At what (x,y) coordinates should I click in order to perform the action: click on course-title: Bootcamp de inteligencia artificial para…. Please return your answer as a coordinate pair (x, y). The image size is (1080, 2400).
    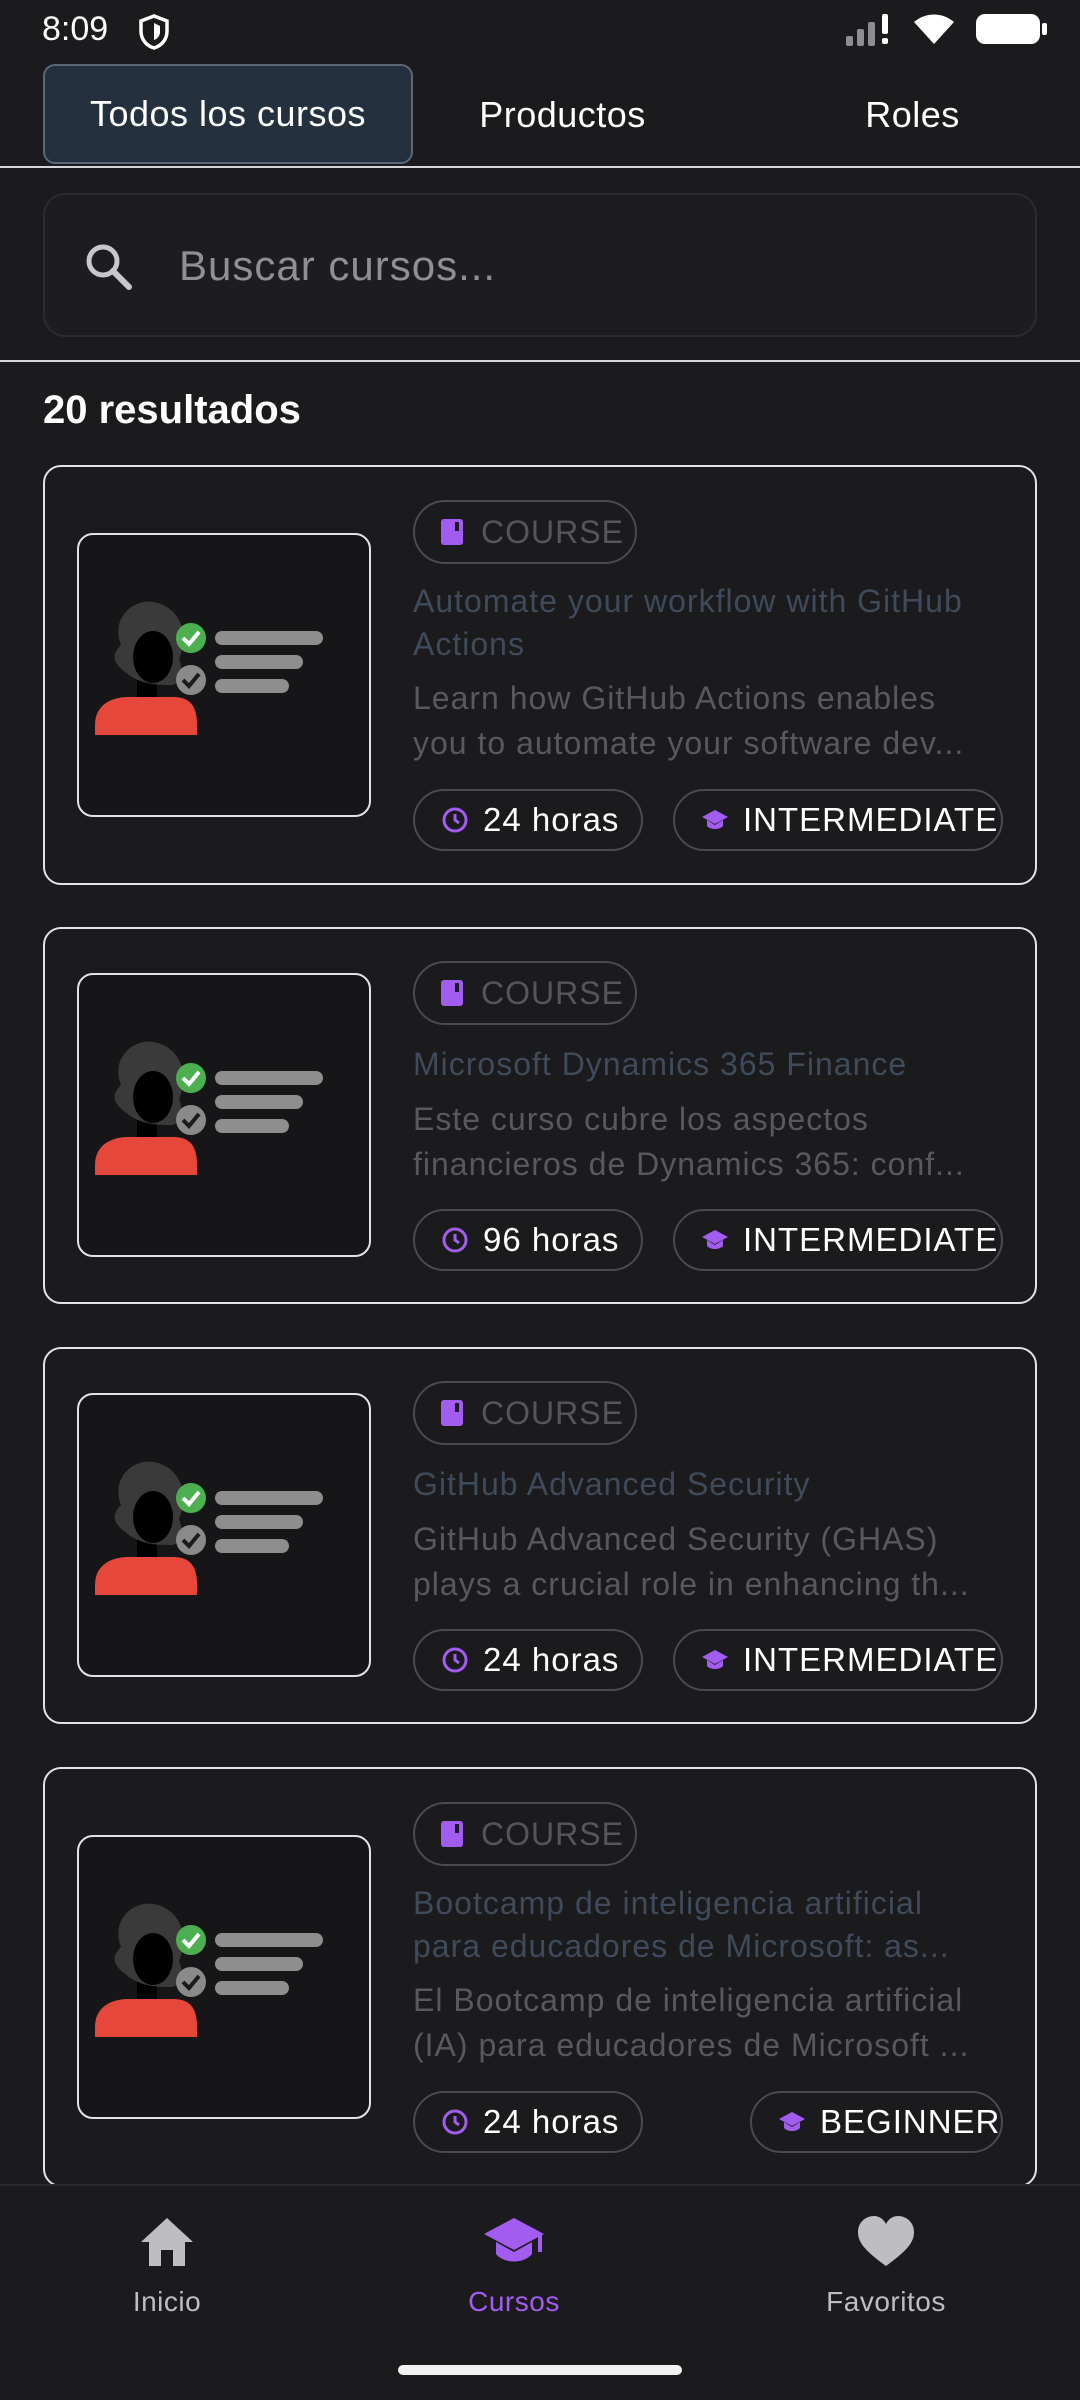
    Looking at the image, I should click on (708, 1925).